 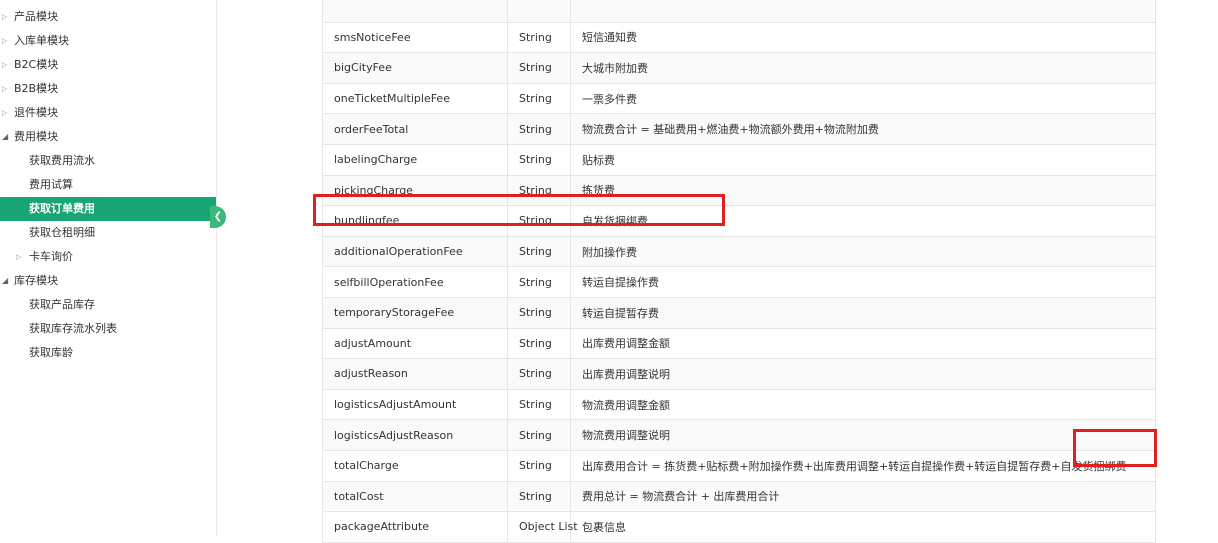 I want to click on param-name-cell: additionalOperationFee, so click(x=415, y=251).